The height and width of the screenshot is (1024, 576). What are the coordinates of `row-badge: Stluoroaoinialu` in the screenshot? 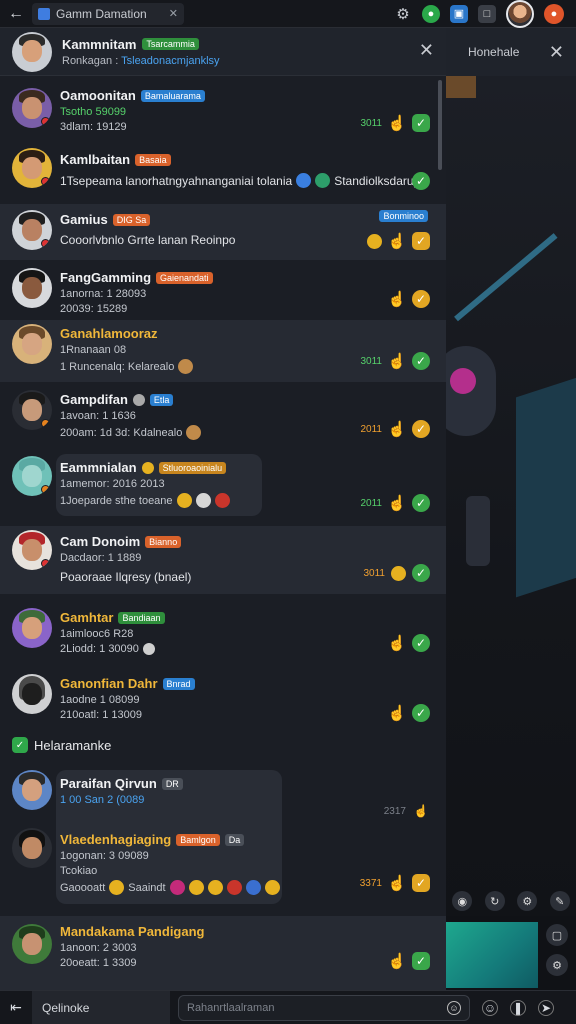 It's located at (192, 467).